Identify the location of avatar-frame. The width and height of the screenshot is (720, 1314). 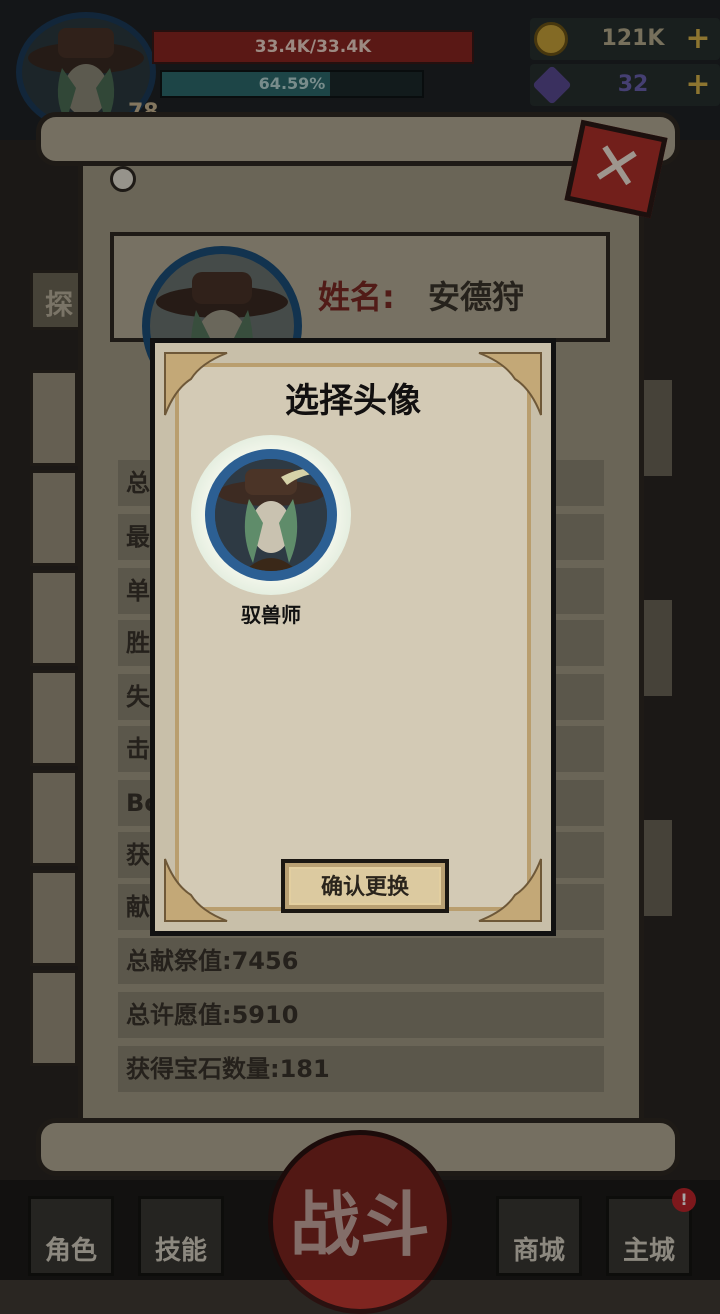
(271, 515).